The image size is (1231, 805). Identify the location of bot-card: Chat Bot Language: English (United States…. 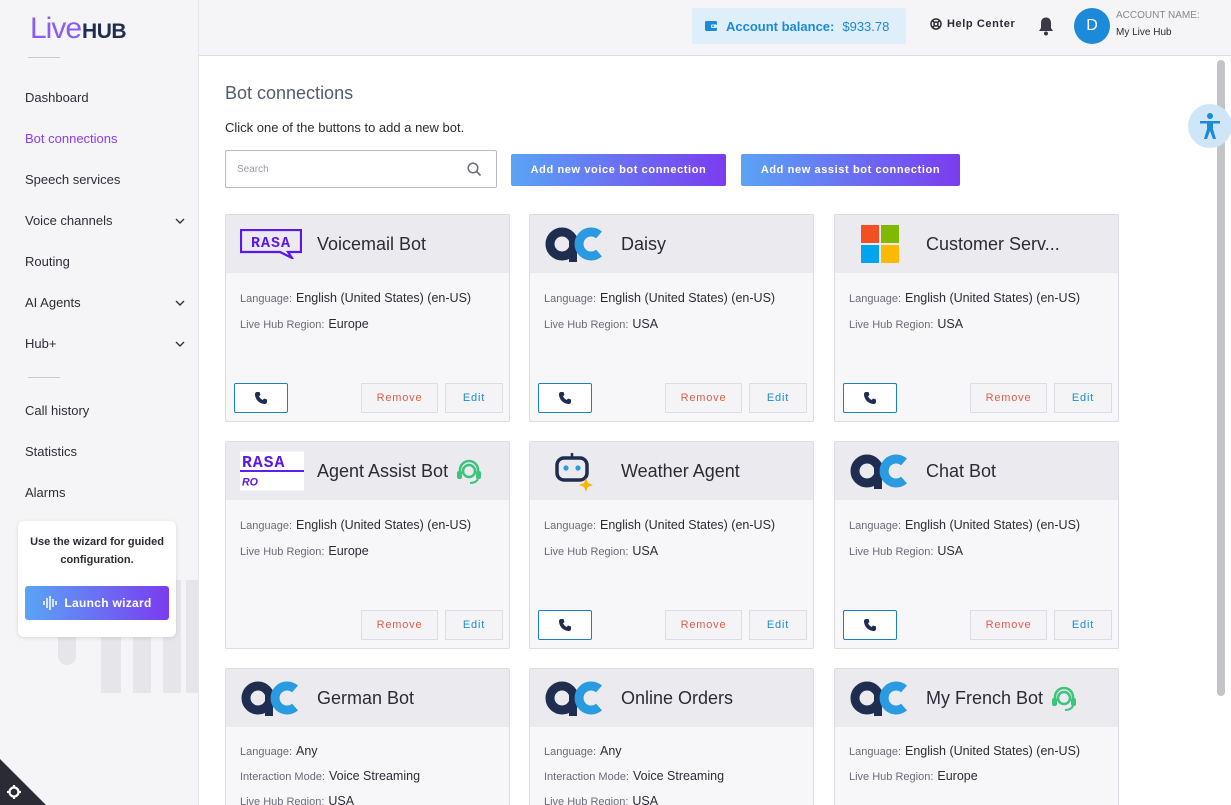
(976, 545).